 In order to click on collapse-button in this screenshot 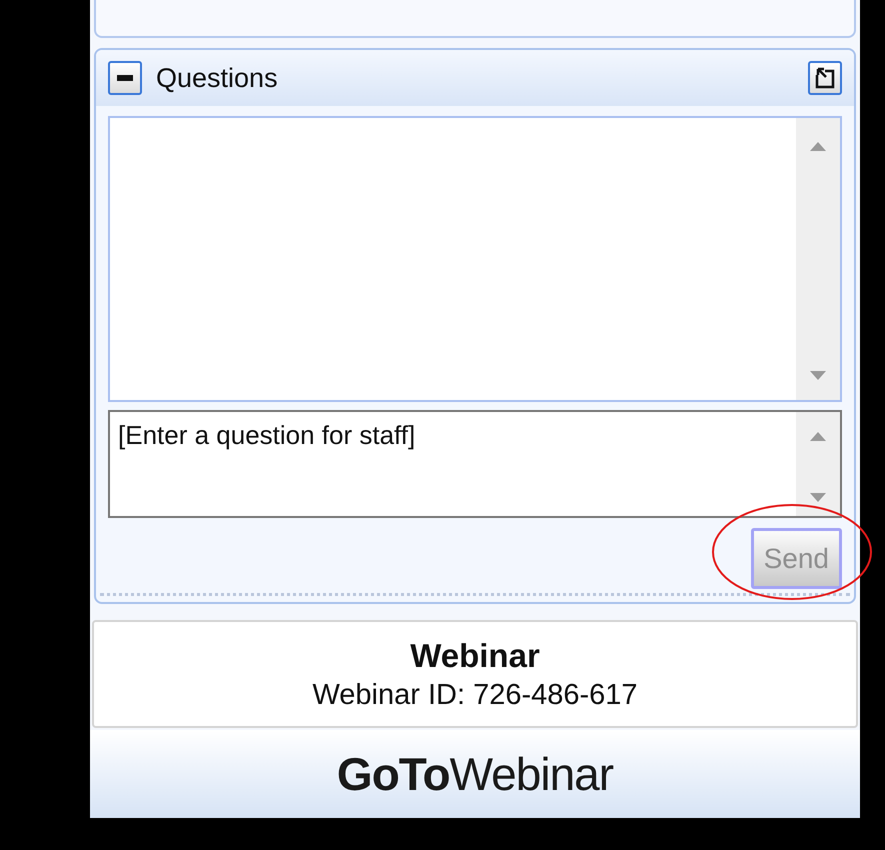, I will do `click(125, 78)`.